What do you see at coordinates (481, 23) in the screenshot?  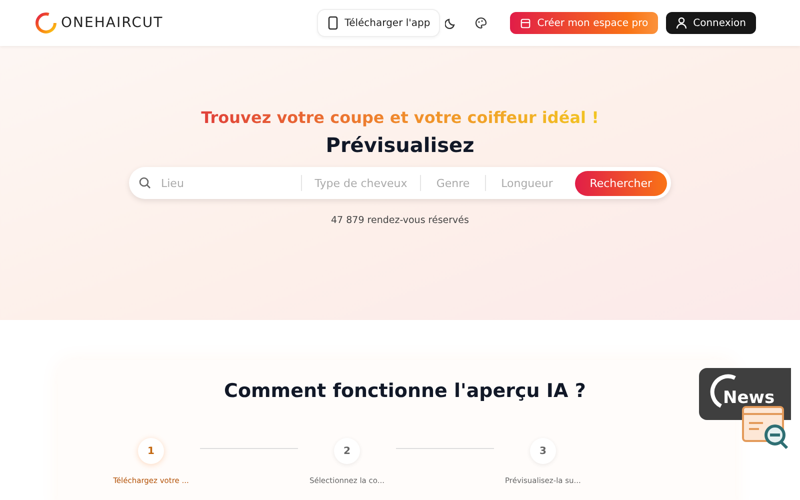 I see `palette-icon` at bounding box center [481, 23].